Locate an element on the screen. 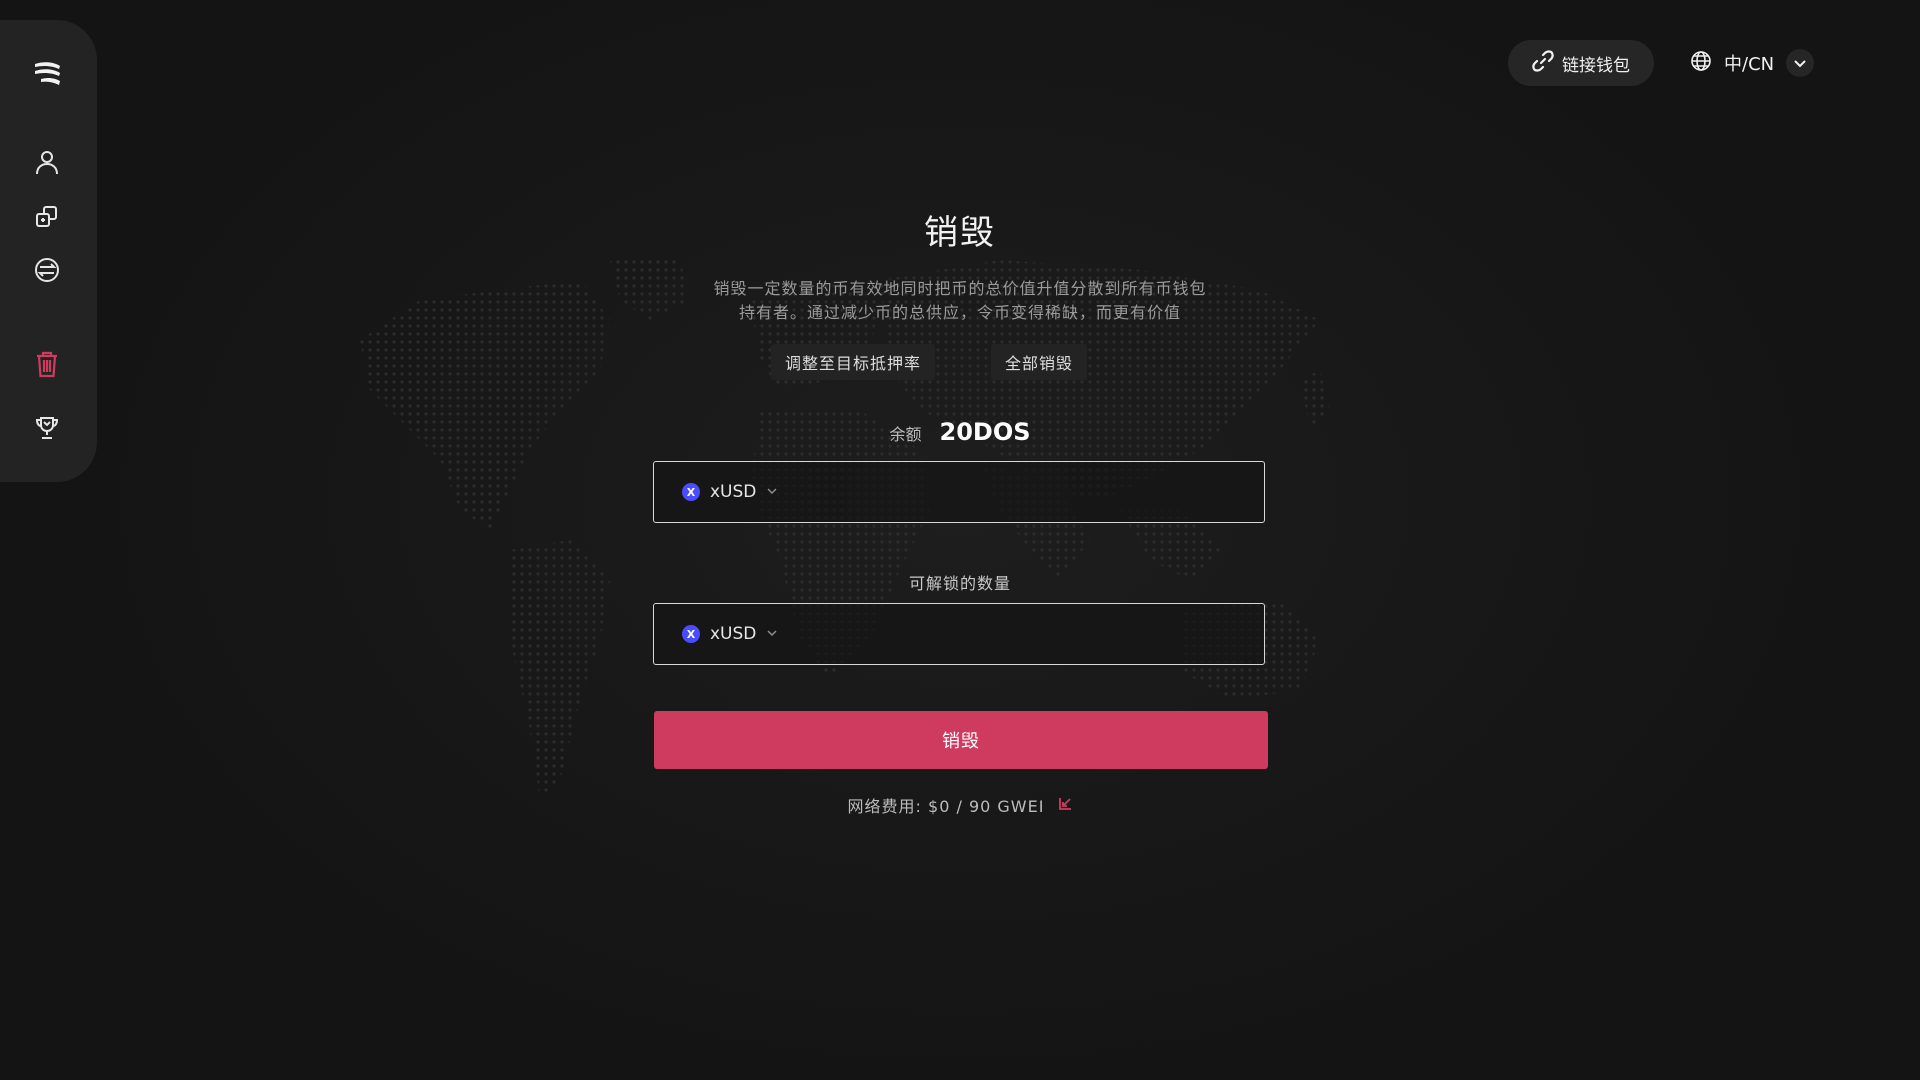  language-label: 中/CN is located at coordinates (1749, 64).